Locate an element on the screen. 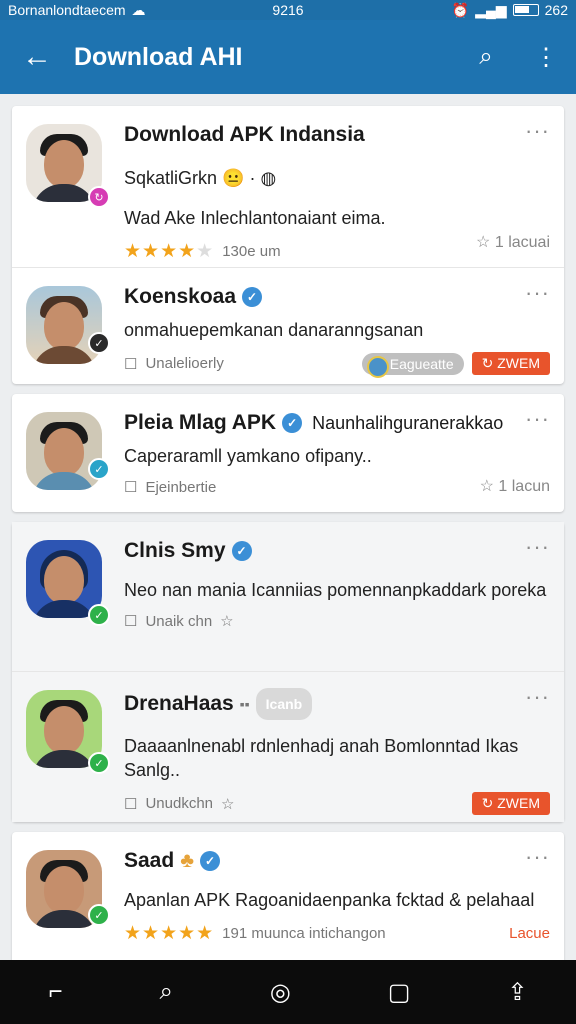  status-bar: Bornanlondtaecem ☁ 9216 ⏰ ▂▄▆ 262 is located at coordinates (288, 10).